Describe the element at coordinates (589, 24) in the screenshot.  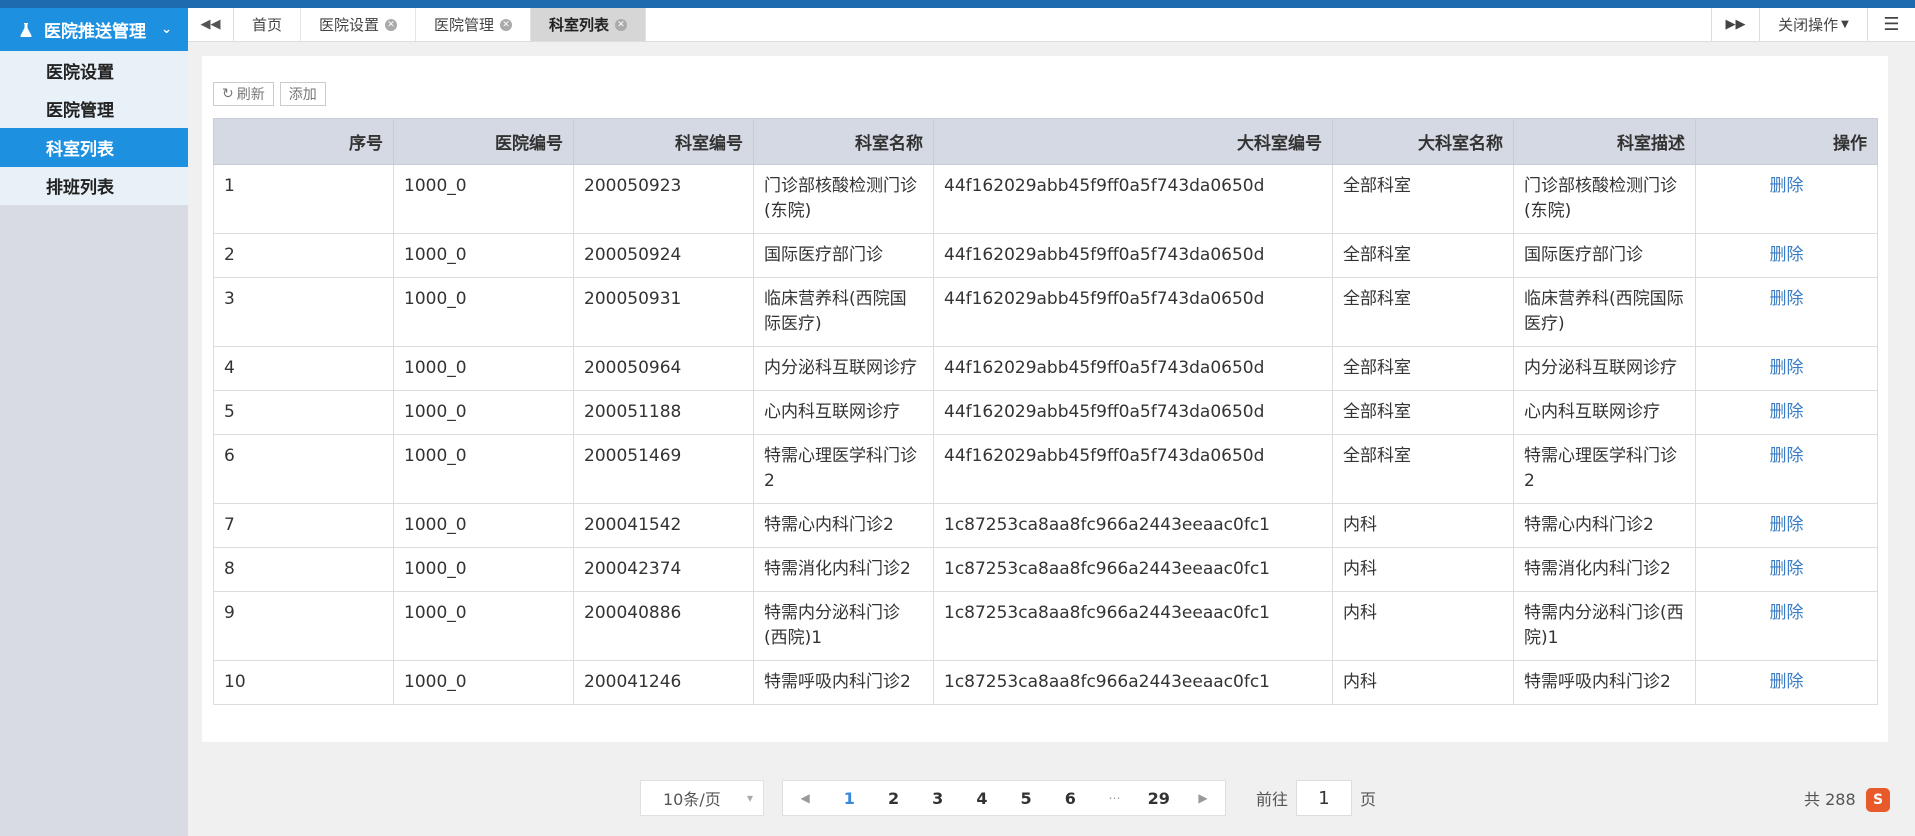
I see `tab-department-list: 科室列表 ✕` at that location.